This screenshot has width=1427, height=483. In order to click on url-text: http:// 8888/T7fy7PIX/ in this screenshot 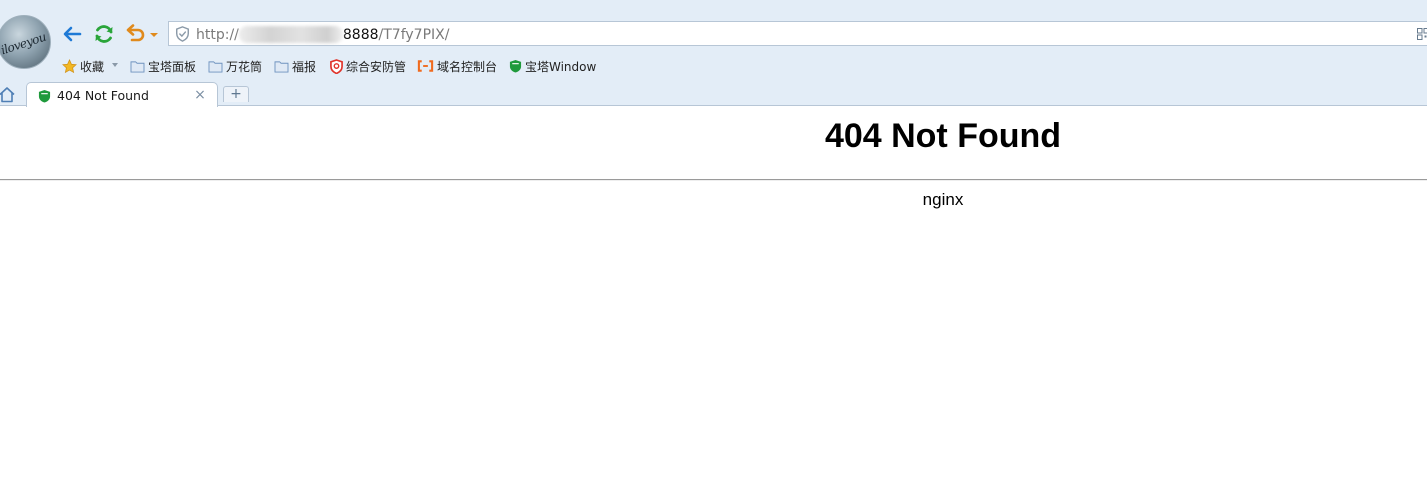, I will do `click(322, 34)`.